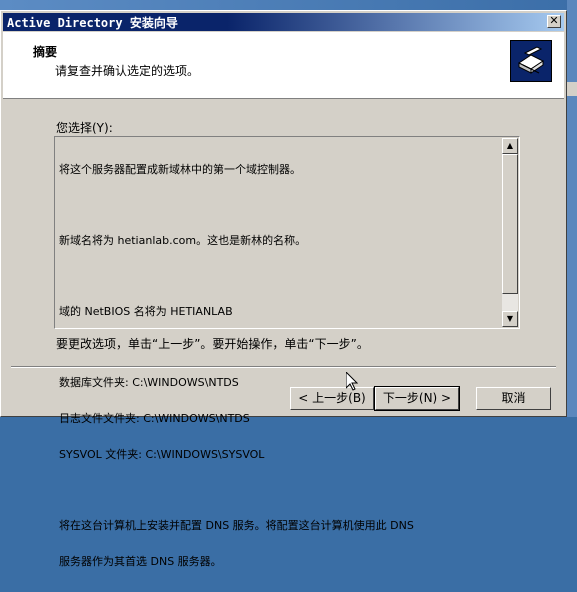 The width and height of the screenshot is (577, 592). What do you see at coordinates (531, 61) in the screenshot?
I see `wizard-book-icon` at bounding box center [531, 61].